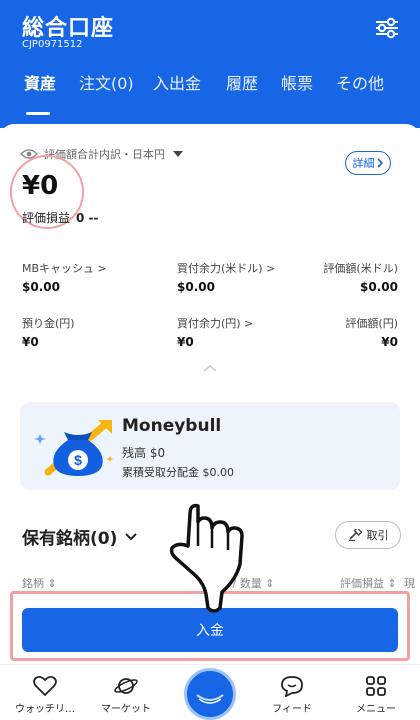 The width and height of the screenshot is (420, 720). What do you see at coordinates (292, 686) in the screenshot?
I see `chat-bubble-icon` at bounding box center [292, 686].